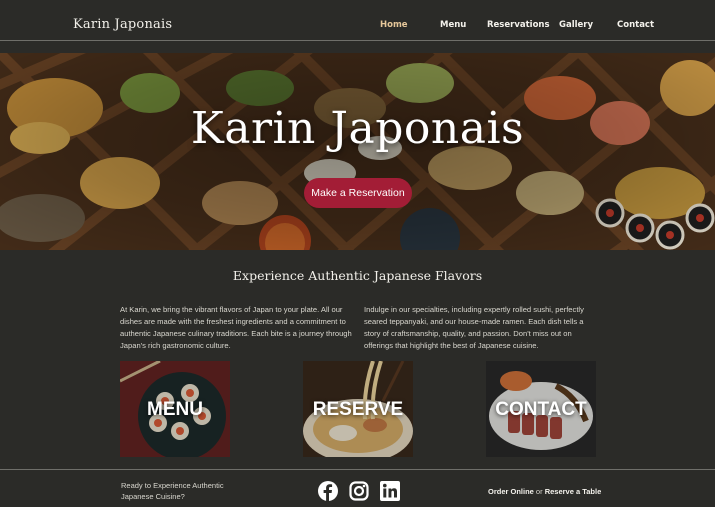  I want to click on main-nav: Home Menu Reservations Gallery Contact, so click(357, 27).